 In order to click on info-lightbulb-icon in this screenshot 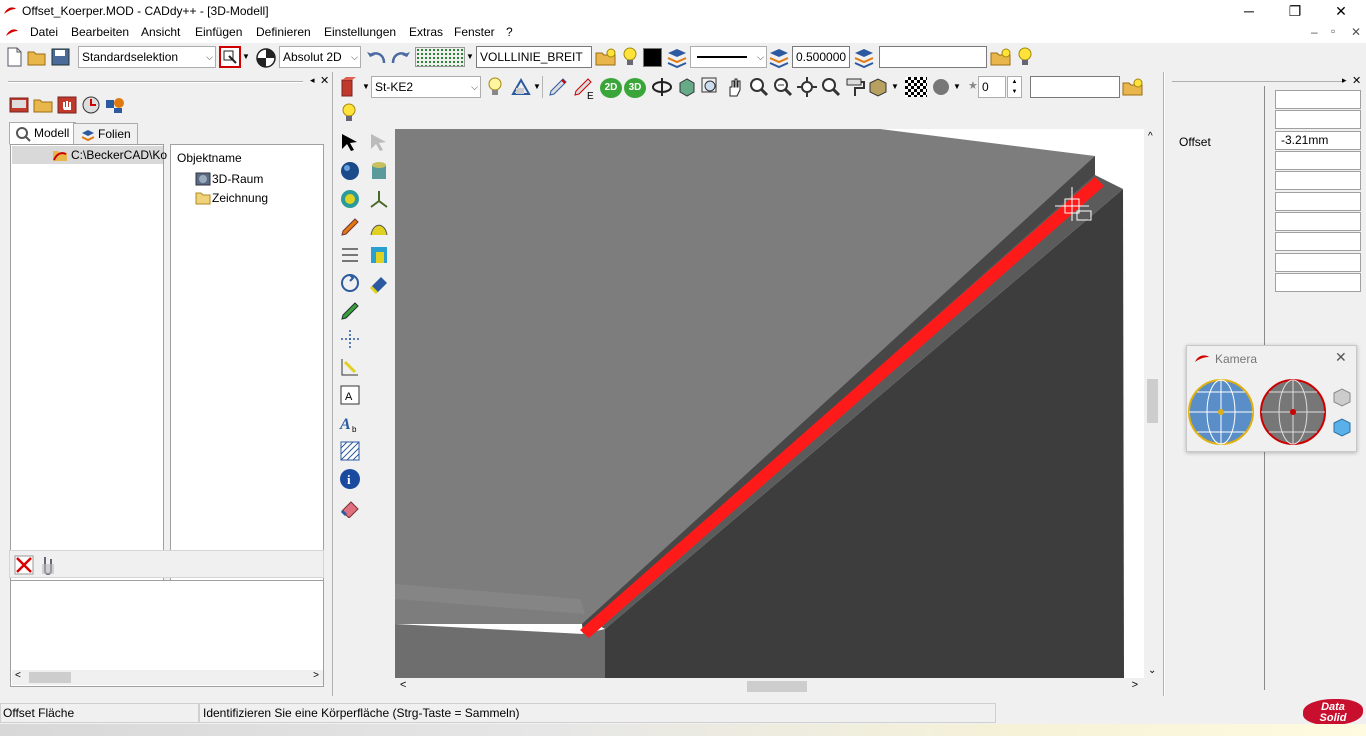, I will do `click(349, 113)`.